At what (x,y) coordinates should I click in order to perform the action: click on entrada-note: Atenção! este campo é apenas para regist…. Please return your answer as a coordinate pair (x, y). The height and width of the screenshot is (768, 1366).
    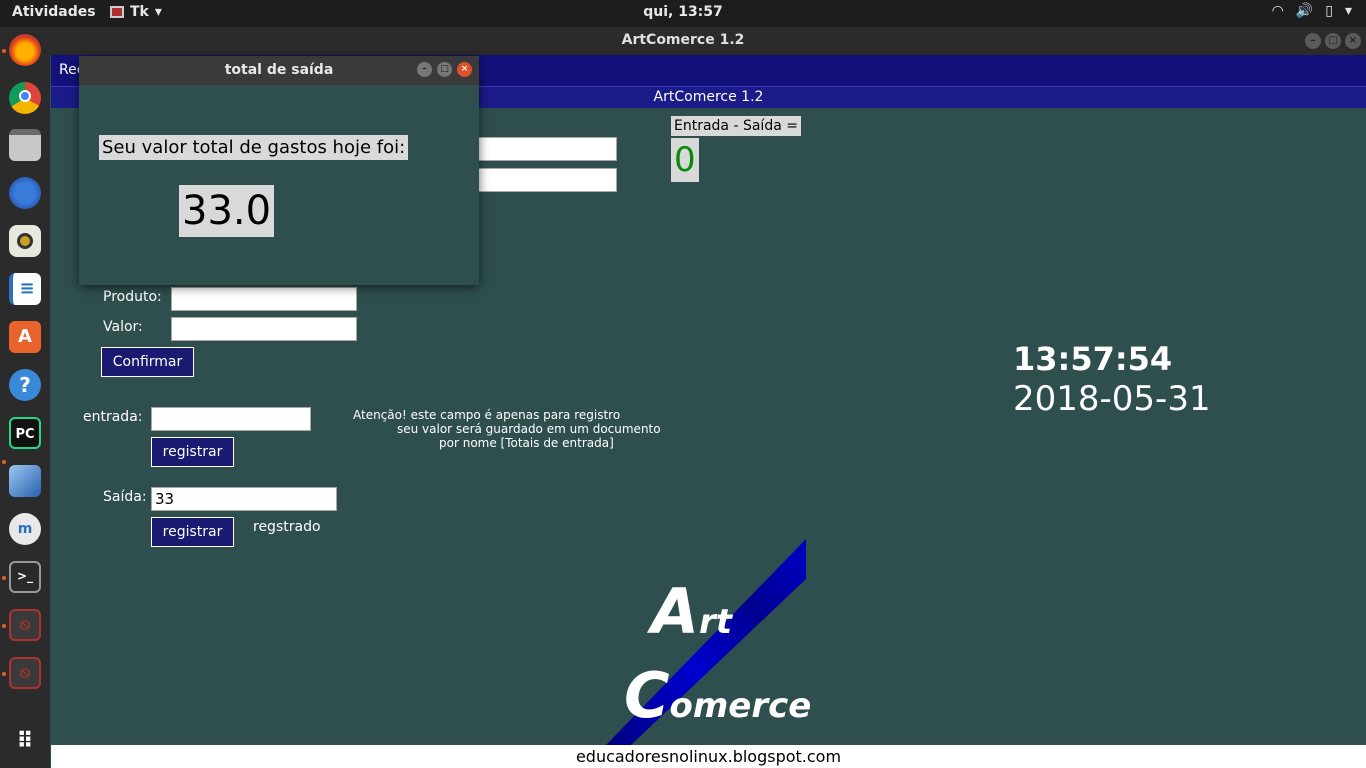
    Looking at the image, I should click on (506, 429).